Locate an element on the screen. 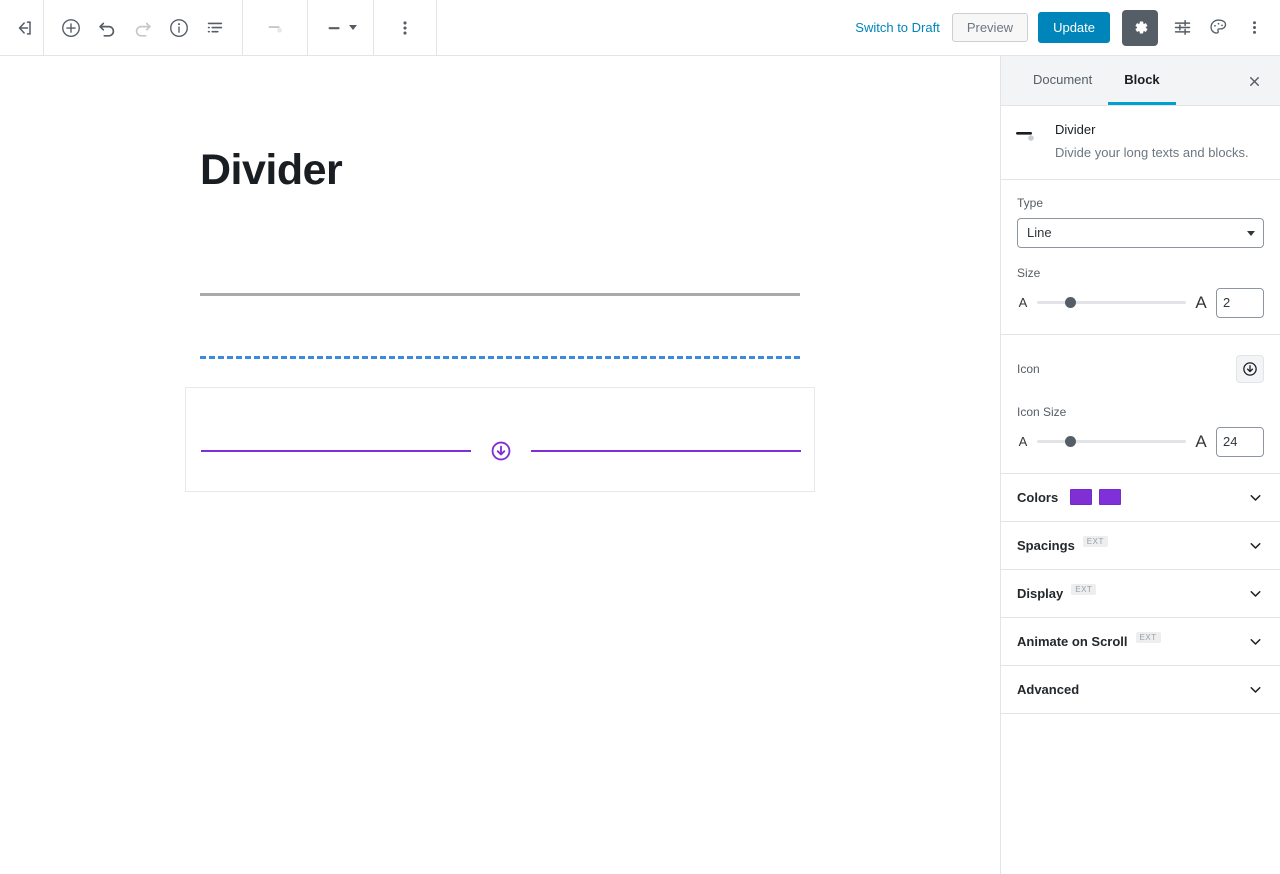 This screenshot has height=874, width=1280. block-more-options-button is located at coordinates (405, 28).